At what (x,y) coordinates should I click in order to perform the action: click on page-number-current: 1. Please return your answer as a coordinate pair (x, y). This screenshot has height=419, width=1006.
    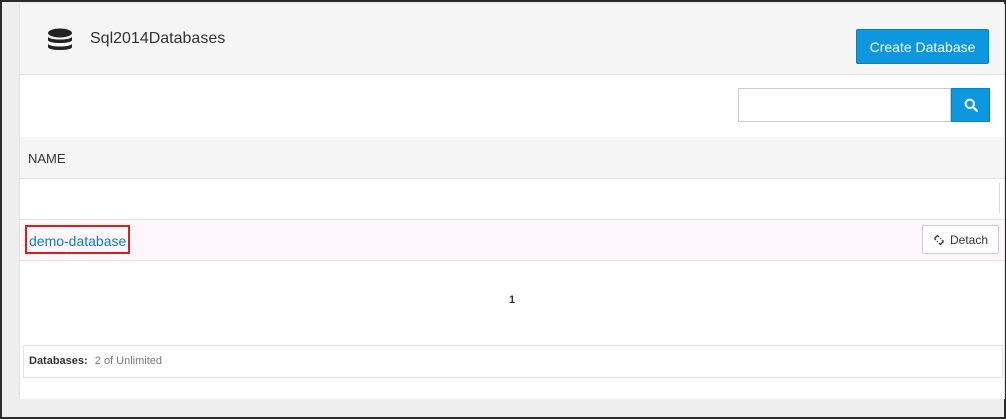
    Looking at the image, I should click on (512, 300).